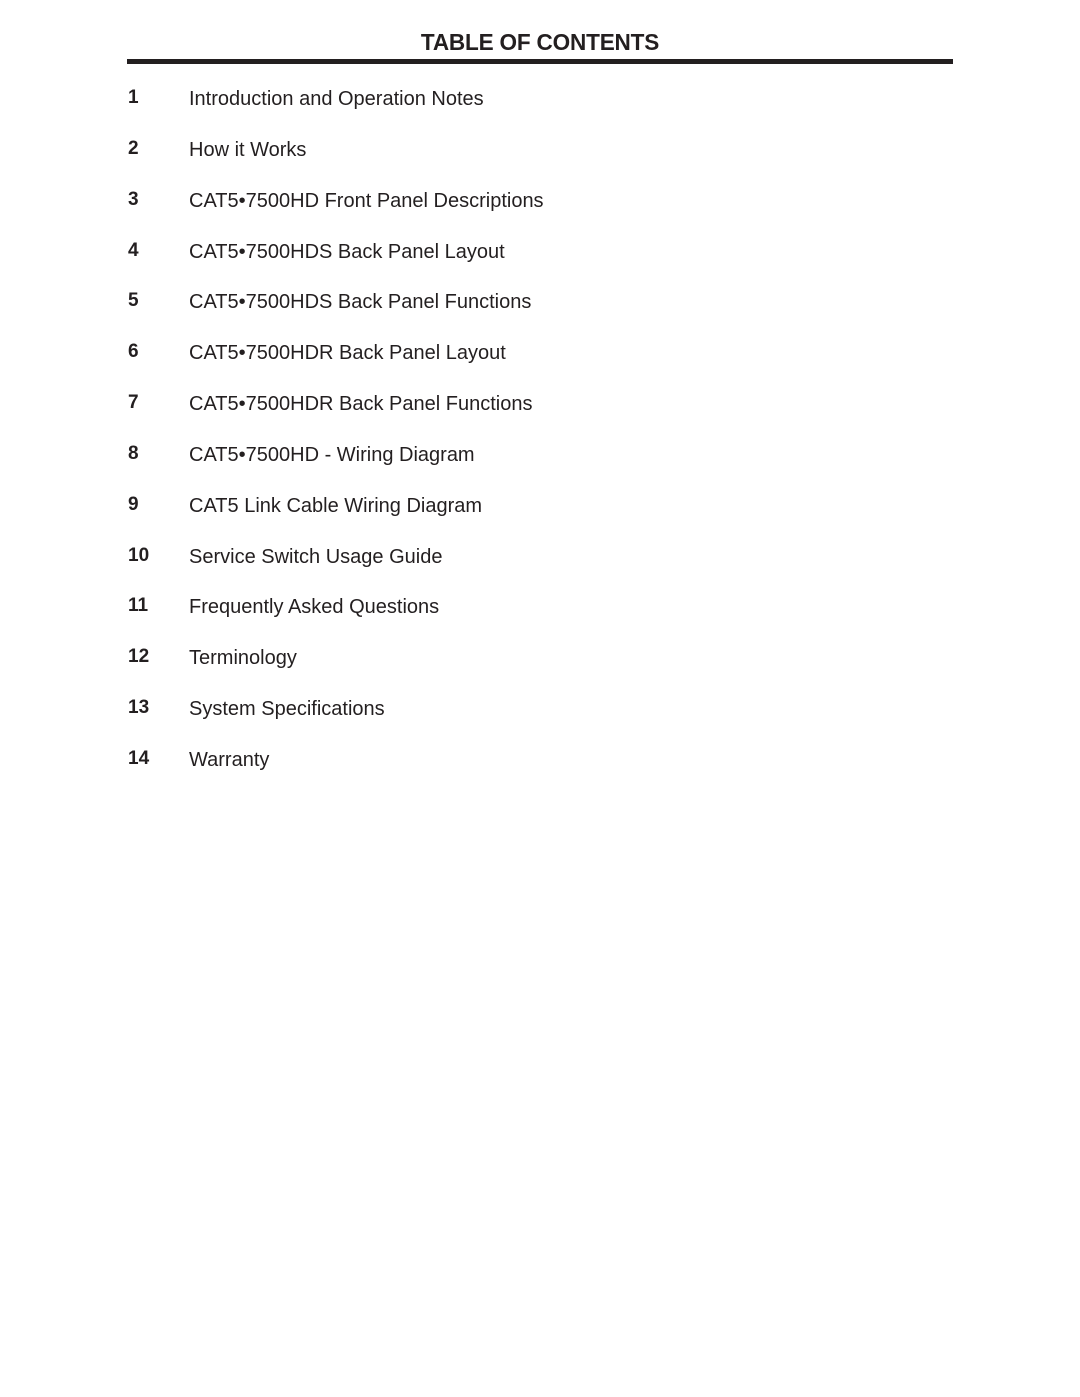 This screenshot has height=1397, width=1080. I want to click on toc-entry-1: 1 Introduction and Operation Notes, so click(540, 110).